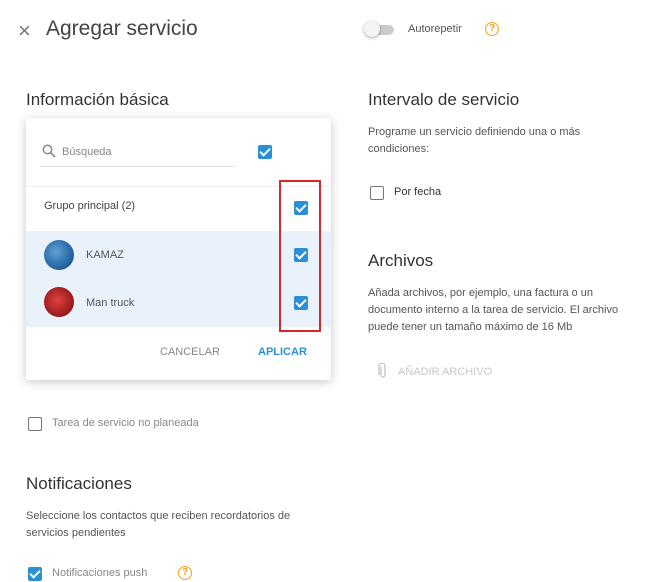 This screenshot has height=582, width=649. Describe the element at coordinates (35, 574) in the screenshot. I see `push-notifications-checkbox` at that location.